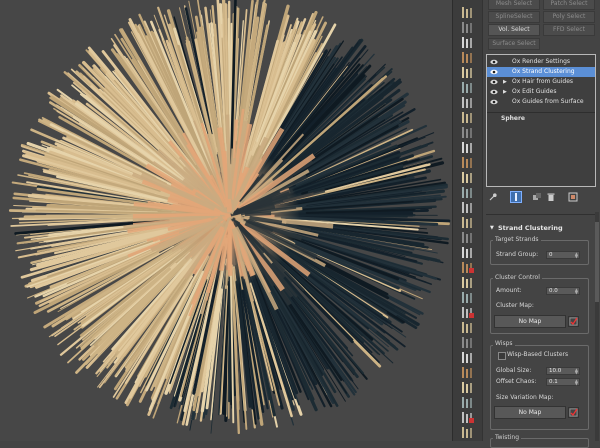 The height and width of the screenshot is (448, 600). What do you see at coordinates (514, 5) in the screenshot?
I see `mesh-select-button: Mesh Select` at bounding box center [514, 5].